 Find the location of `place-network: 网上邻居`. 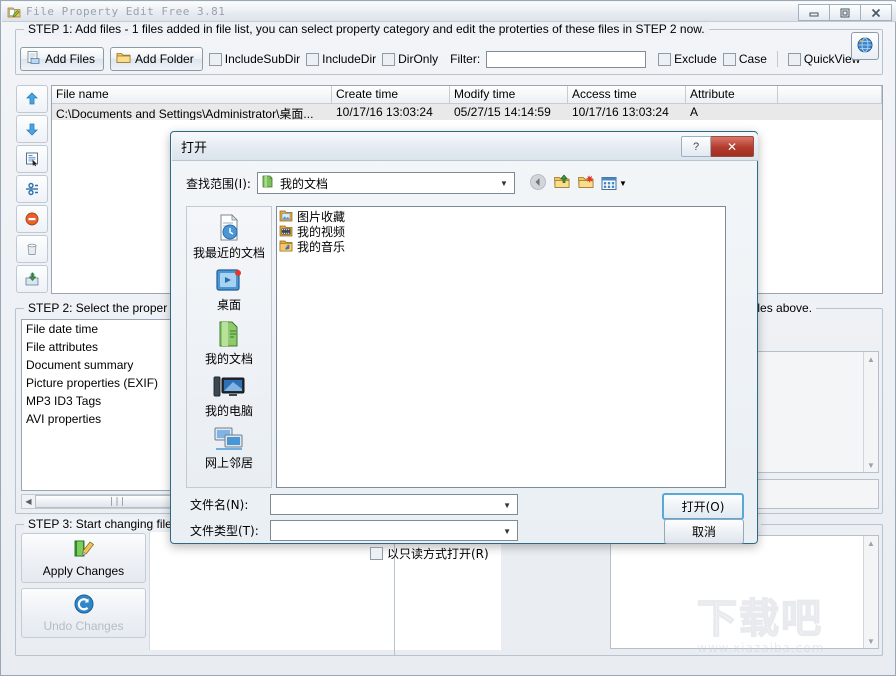

place-network: 网上邻居 is located at coordinates (229, 447).